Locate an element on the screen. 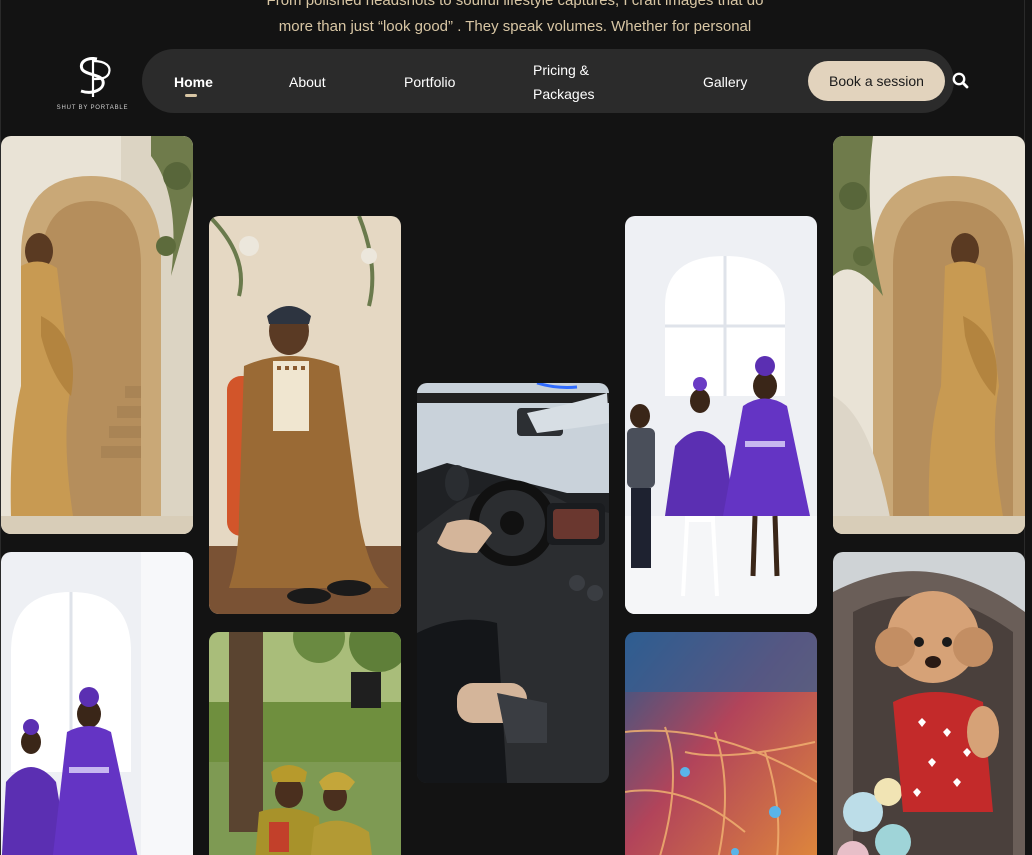 The width and height of the screenshot is (1032, 855). logo-monogram-icon is located at coordinates (95, 77).